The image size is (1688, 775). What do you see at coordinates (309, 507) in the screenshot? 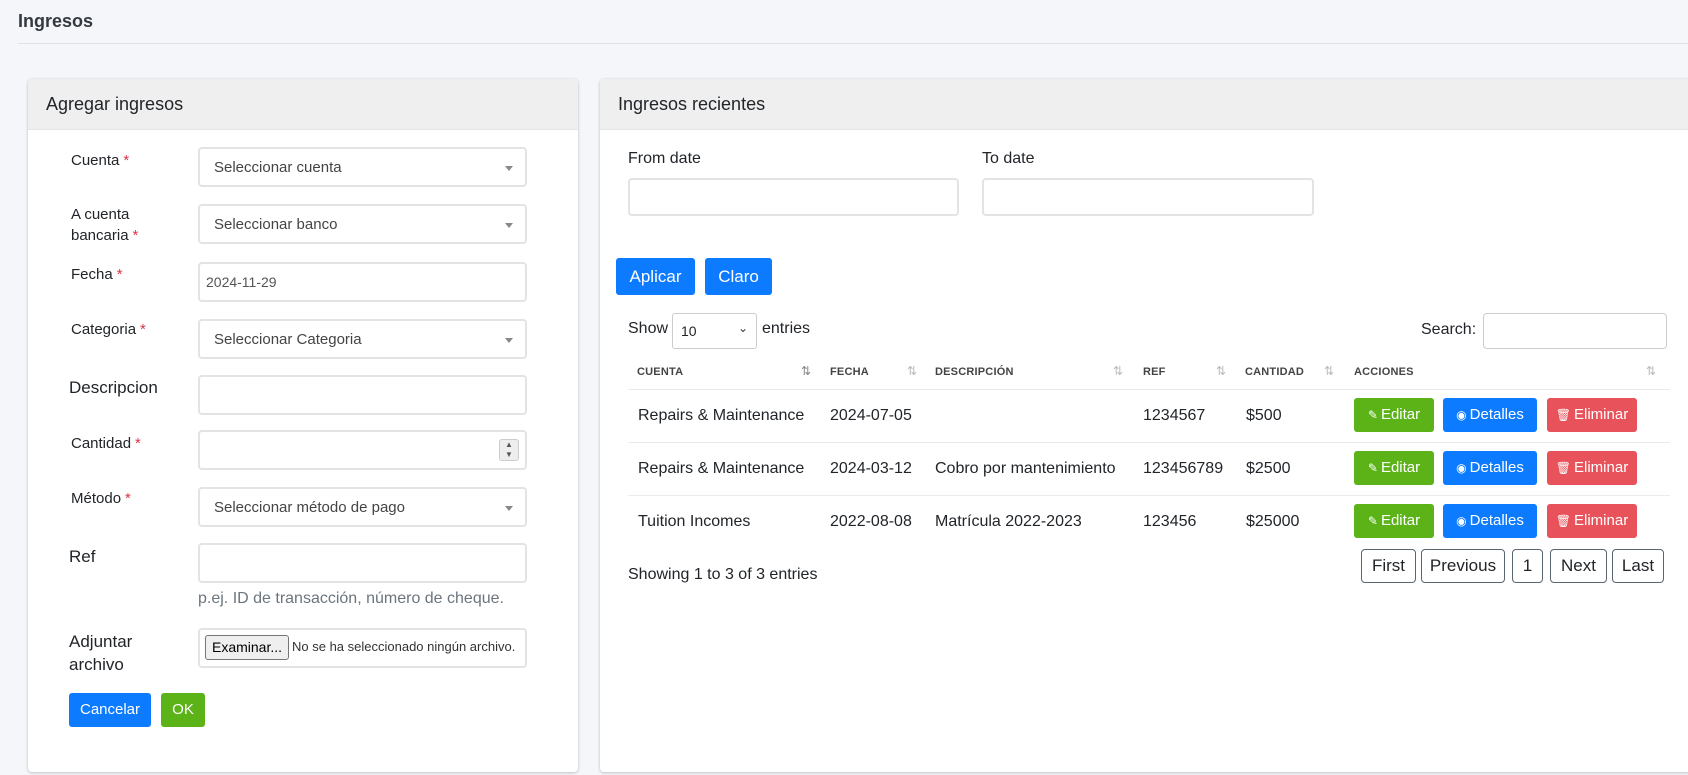
I see `method-select-value: Seleccionar método de pago` at bounding box center [309, 507].